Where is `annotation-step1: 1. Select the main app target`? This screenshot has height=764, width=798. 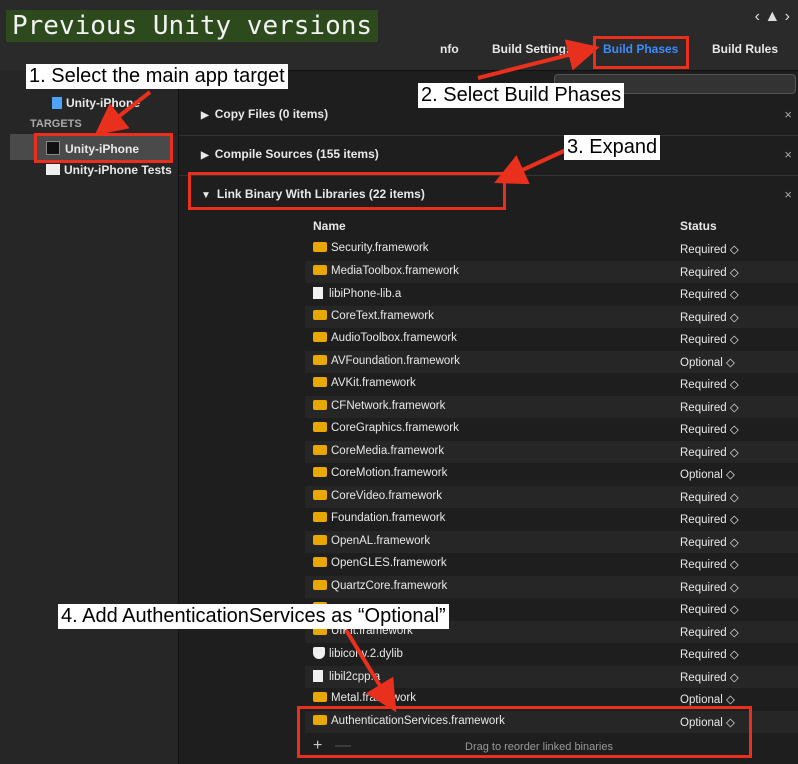 annotation-step1: 1. Select the main app target is located at coordinates (157, 76).